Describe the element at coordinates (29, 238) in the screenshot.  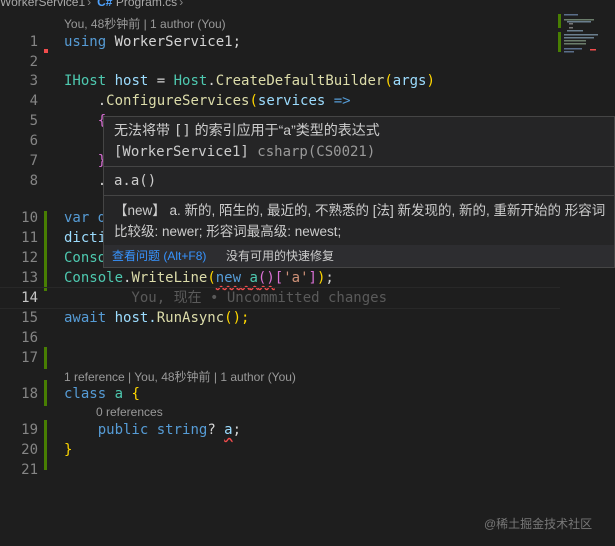
I see `line-number: 11` at that location.